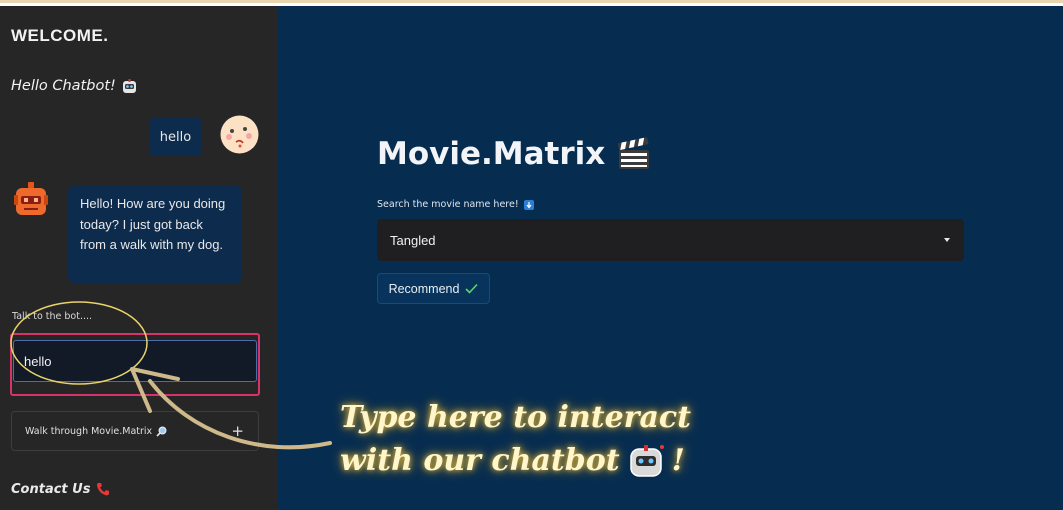 Image resolution: width=1063 pixels, height=510 pixels. What do you see at coordinates (448, 204) in the screenshot?
I see `search-label-text: Search the movie name here!` at bounding box center [448, 204].